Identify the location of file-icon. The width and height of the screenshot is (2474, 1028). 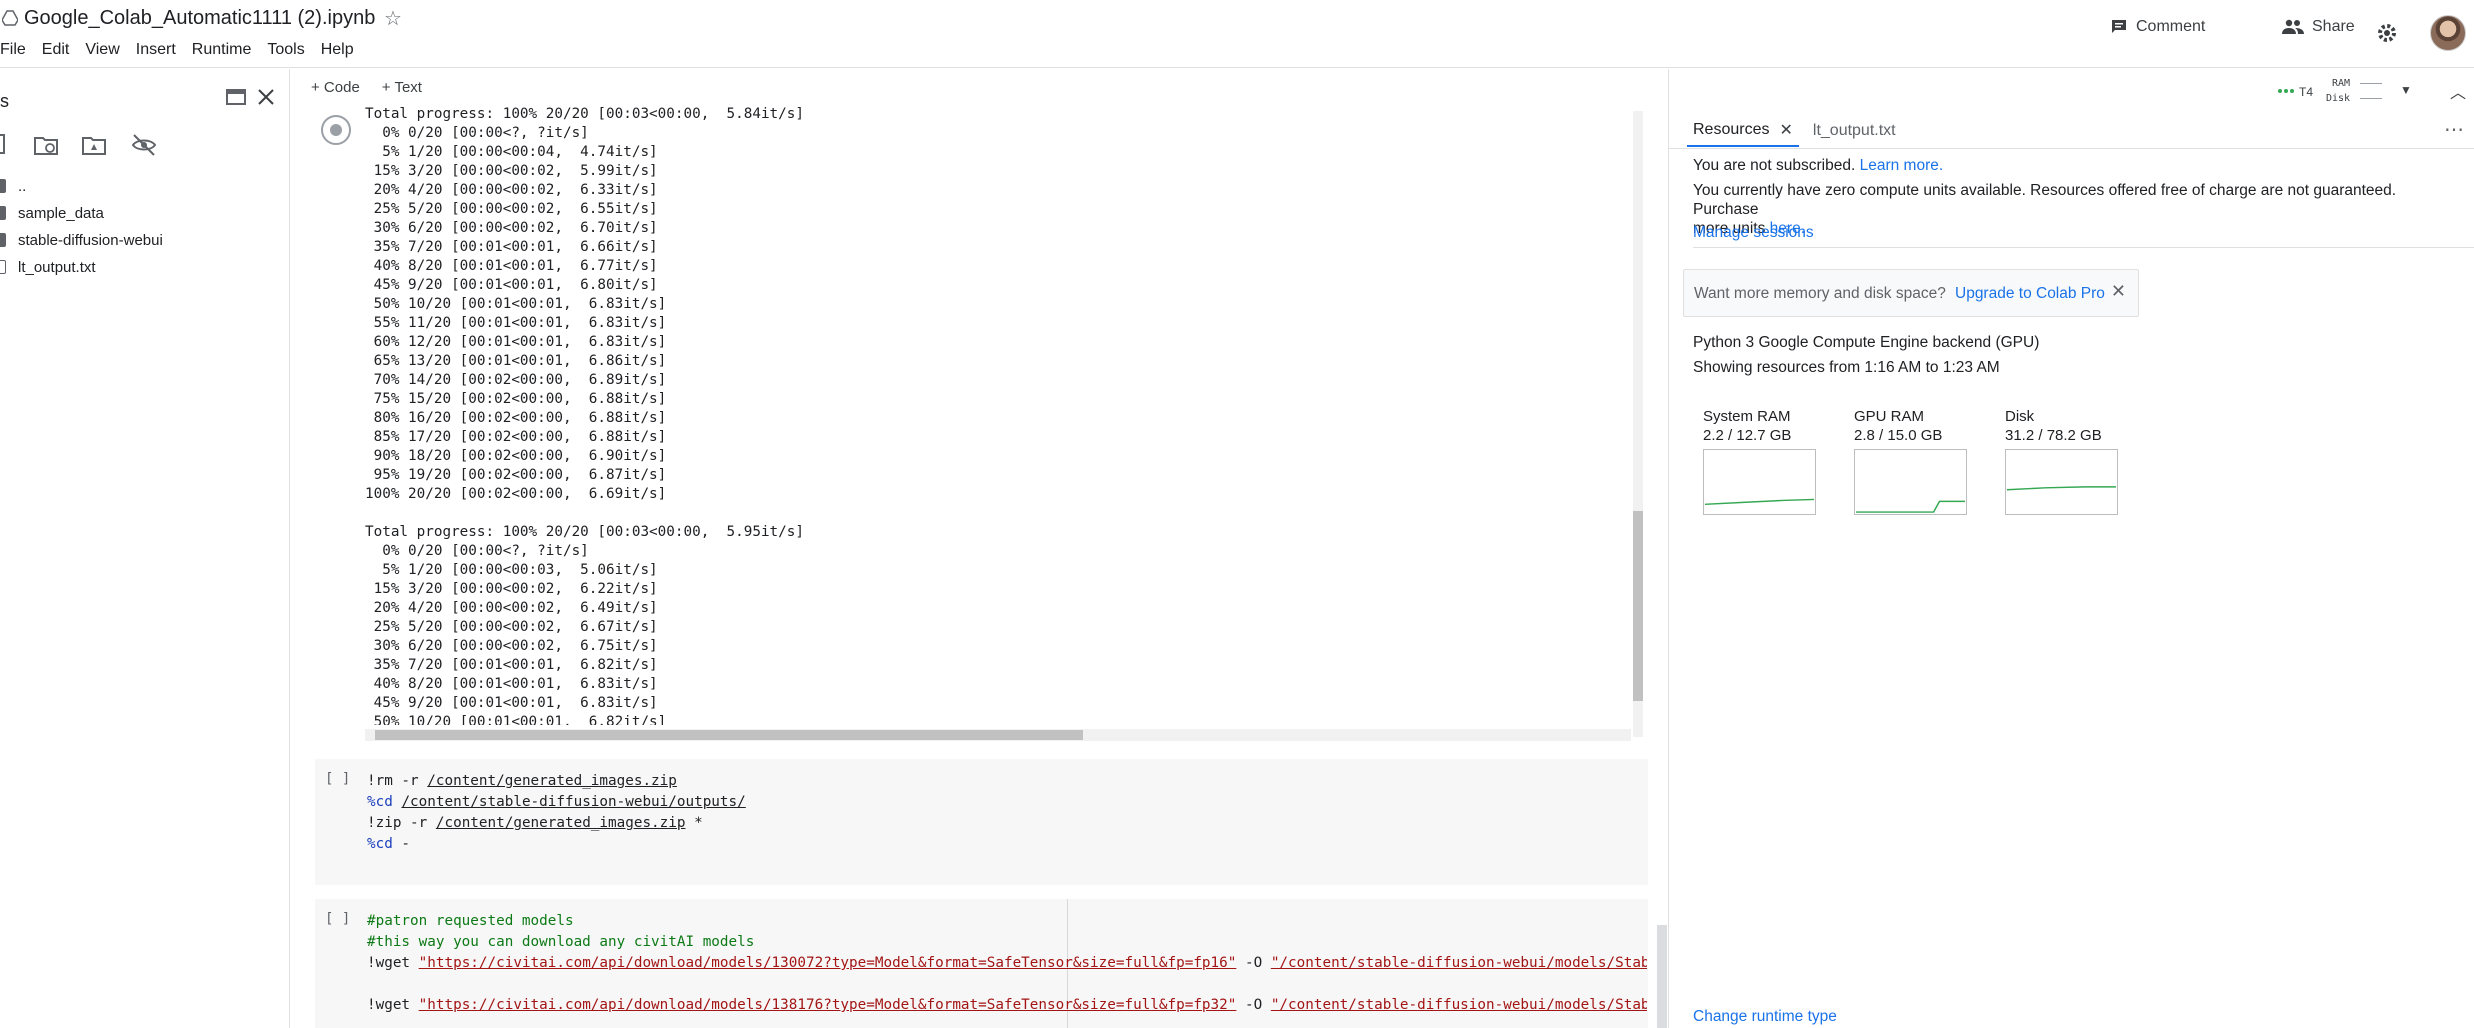
(3, 267).